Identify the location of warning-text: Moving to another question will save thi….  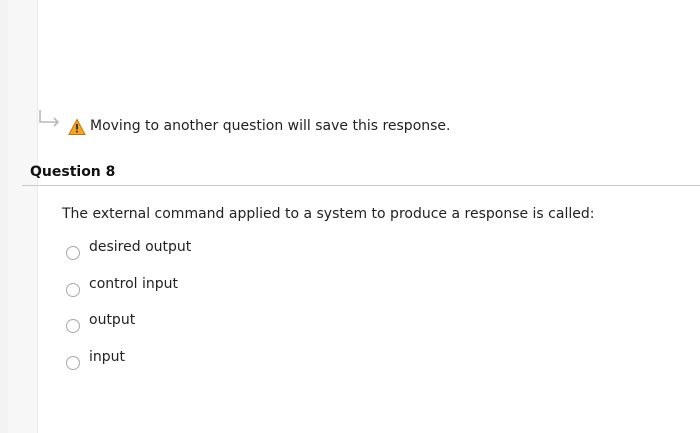
(270, 126).